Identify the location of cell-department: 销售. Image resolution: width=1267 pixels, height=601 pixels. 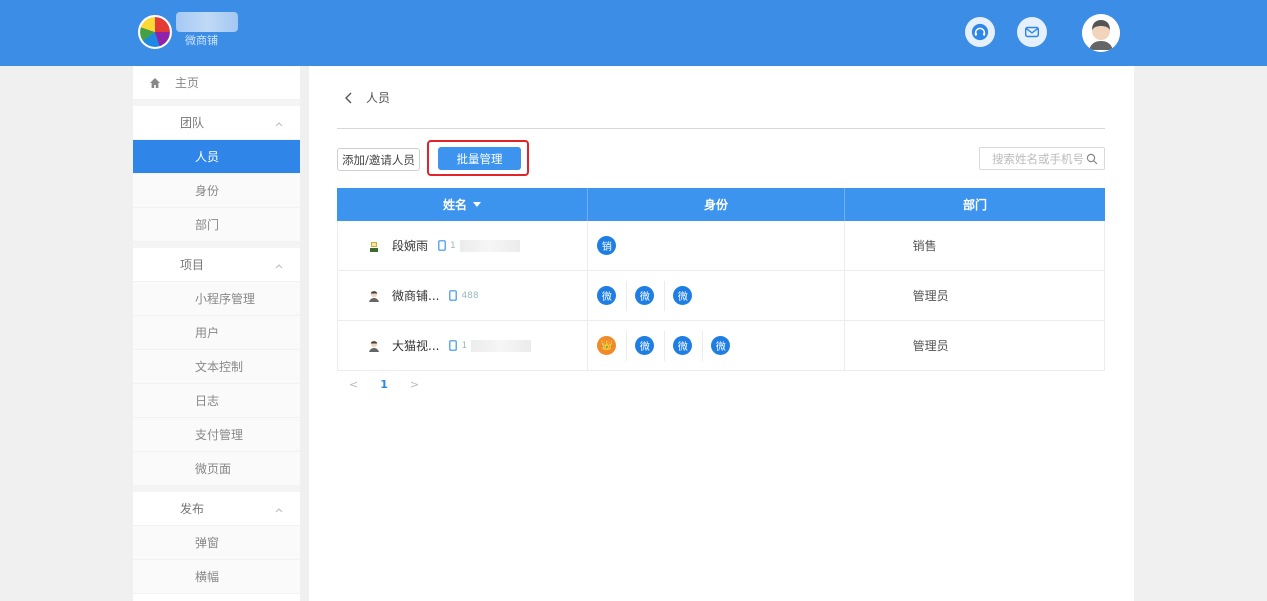
(924, 246).